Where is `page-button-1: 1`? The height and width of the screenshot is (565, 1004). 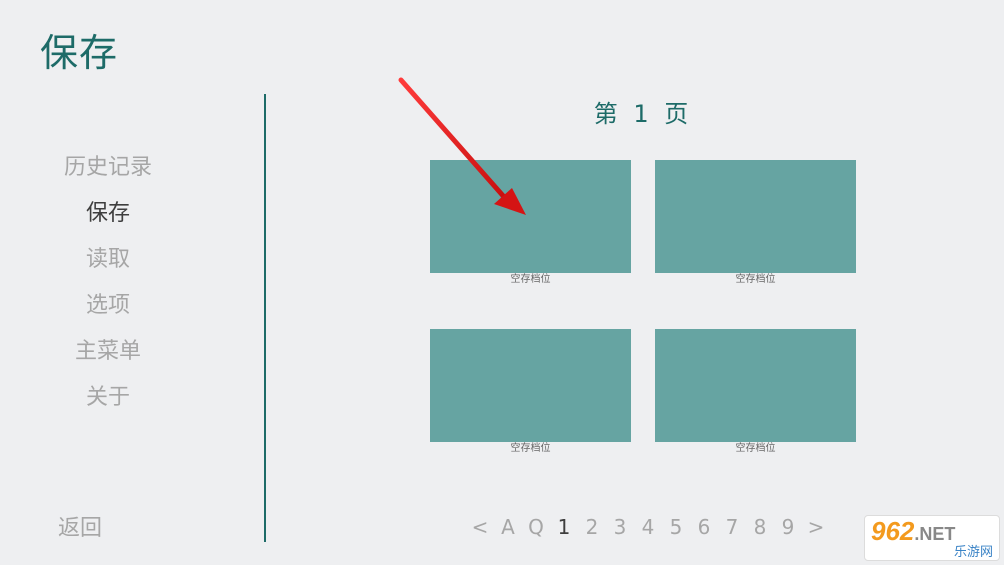
page-button-1: 1 is located at coordinates (564, 527).